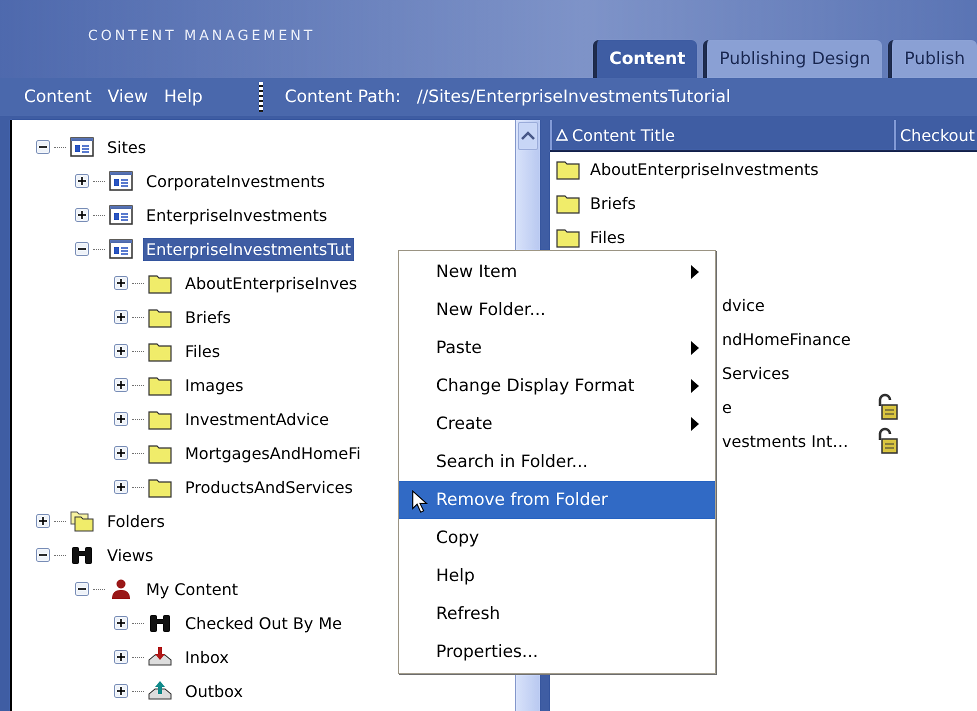  What do you see at coordinates (202, 36) in the screenshot?
I see `product-name: CONTENT MANAGEMENT` at bounding box center [202, 36].